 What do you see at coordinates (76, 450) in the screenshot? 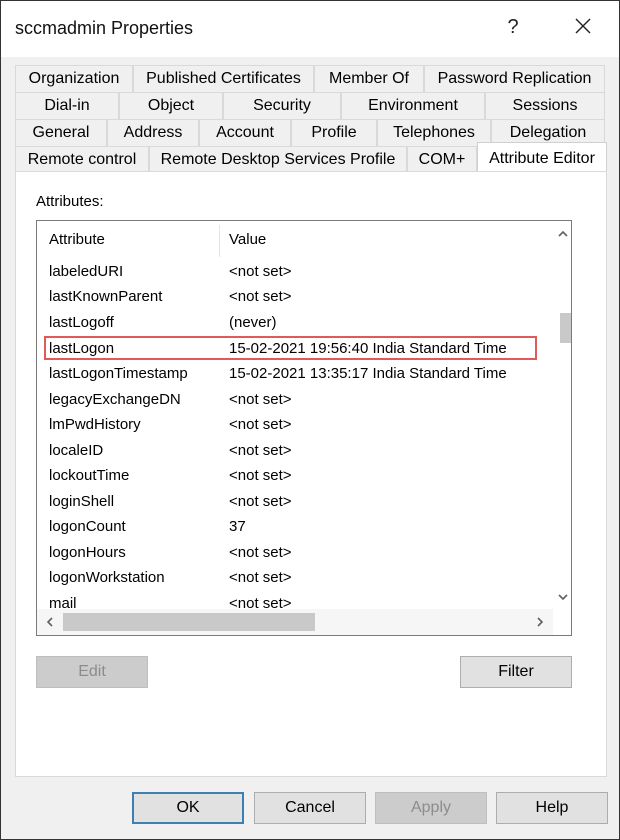
I see `attribute-name: localeID` at bounding box center [76, 450].